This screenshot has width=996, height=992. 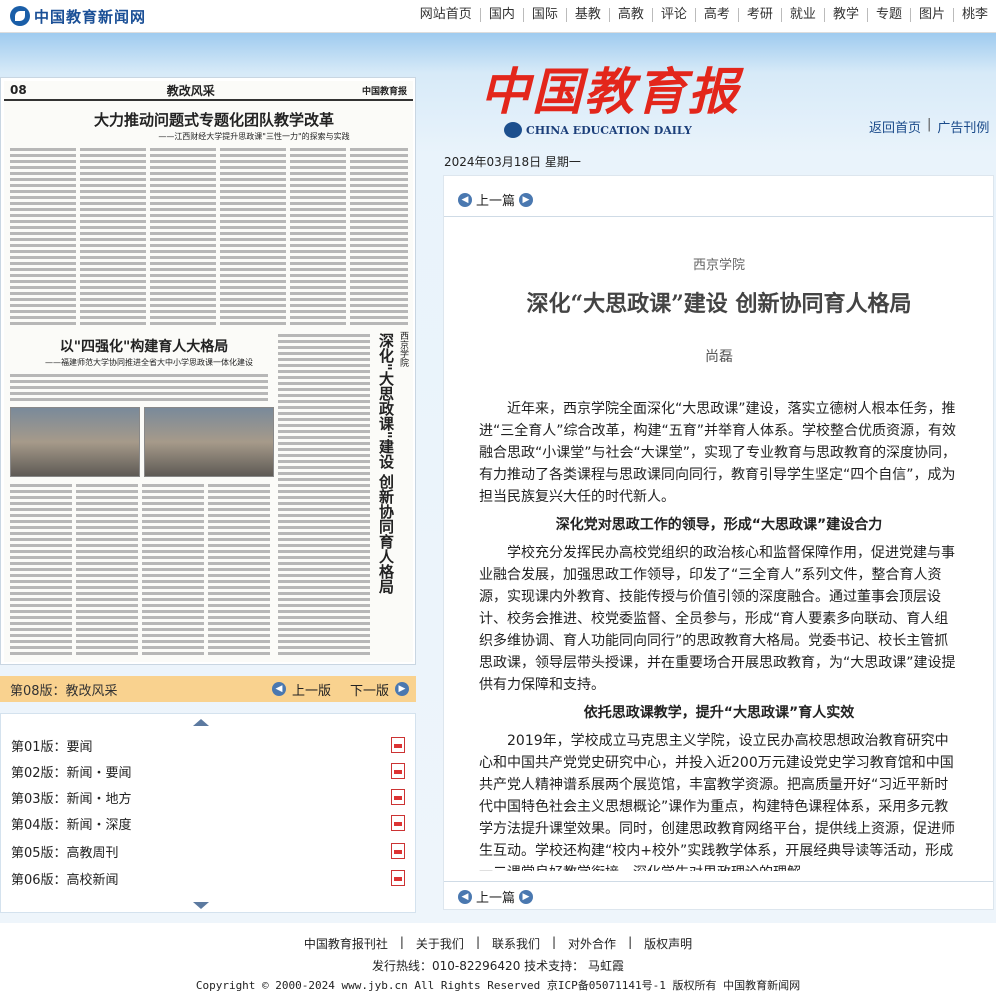 What do you see at coordinates (71, 823) in the screenshot?
I see `page-list-item-label: 第04版：新闻・深度` at bounding box center [71, 823].